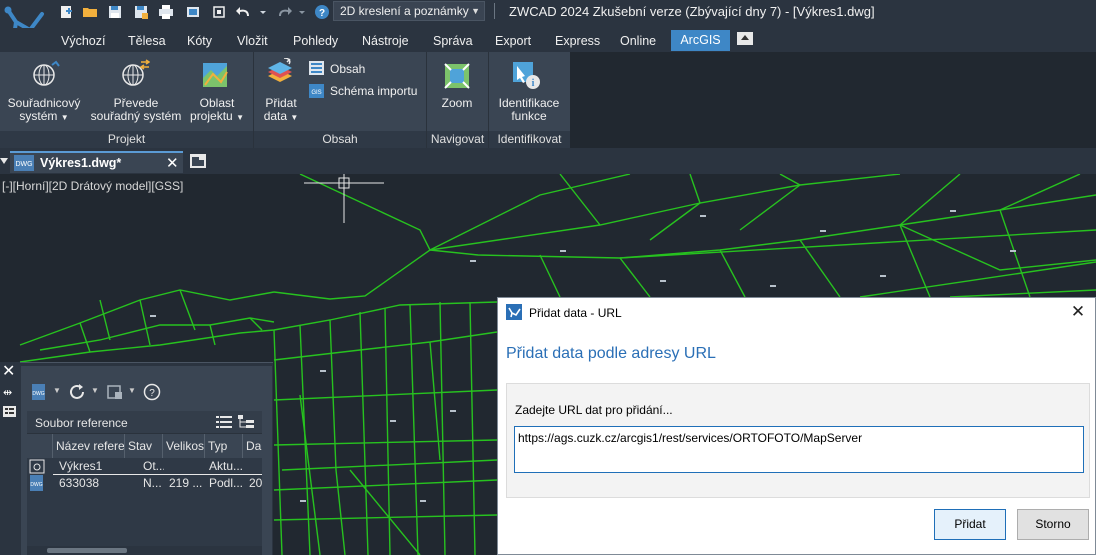  I want to click on new-file-icon, so click(66, 12).